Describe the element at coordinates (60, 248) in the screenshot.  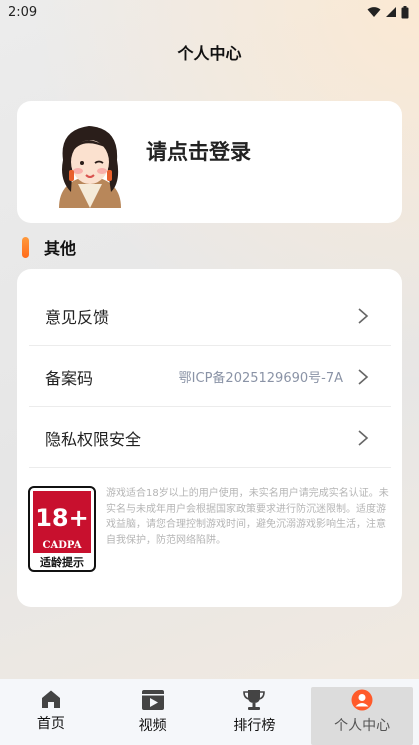
I see `section-title: 其他` at that location.